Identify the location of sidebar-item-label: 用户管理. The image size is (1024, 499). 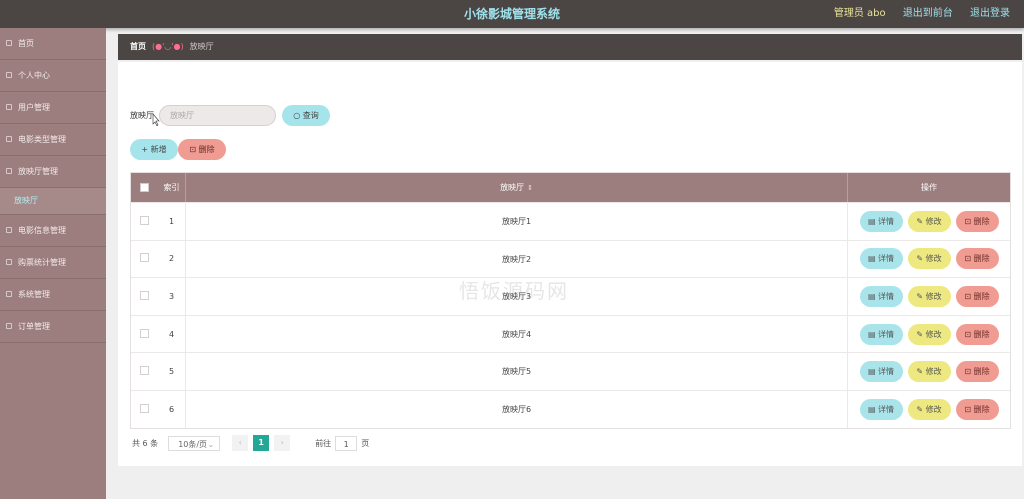
(34, 107).